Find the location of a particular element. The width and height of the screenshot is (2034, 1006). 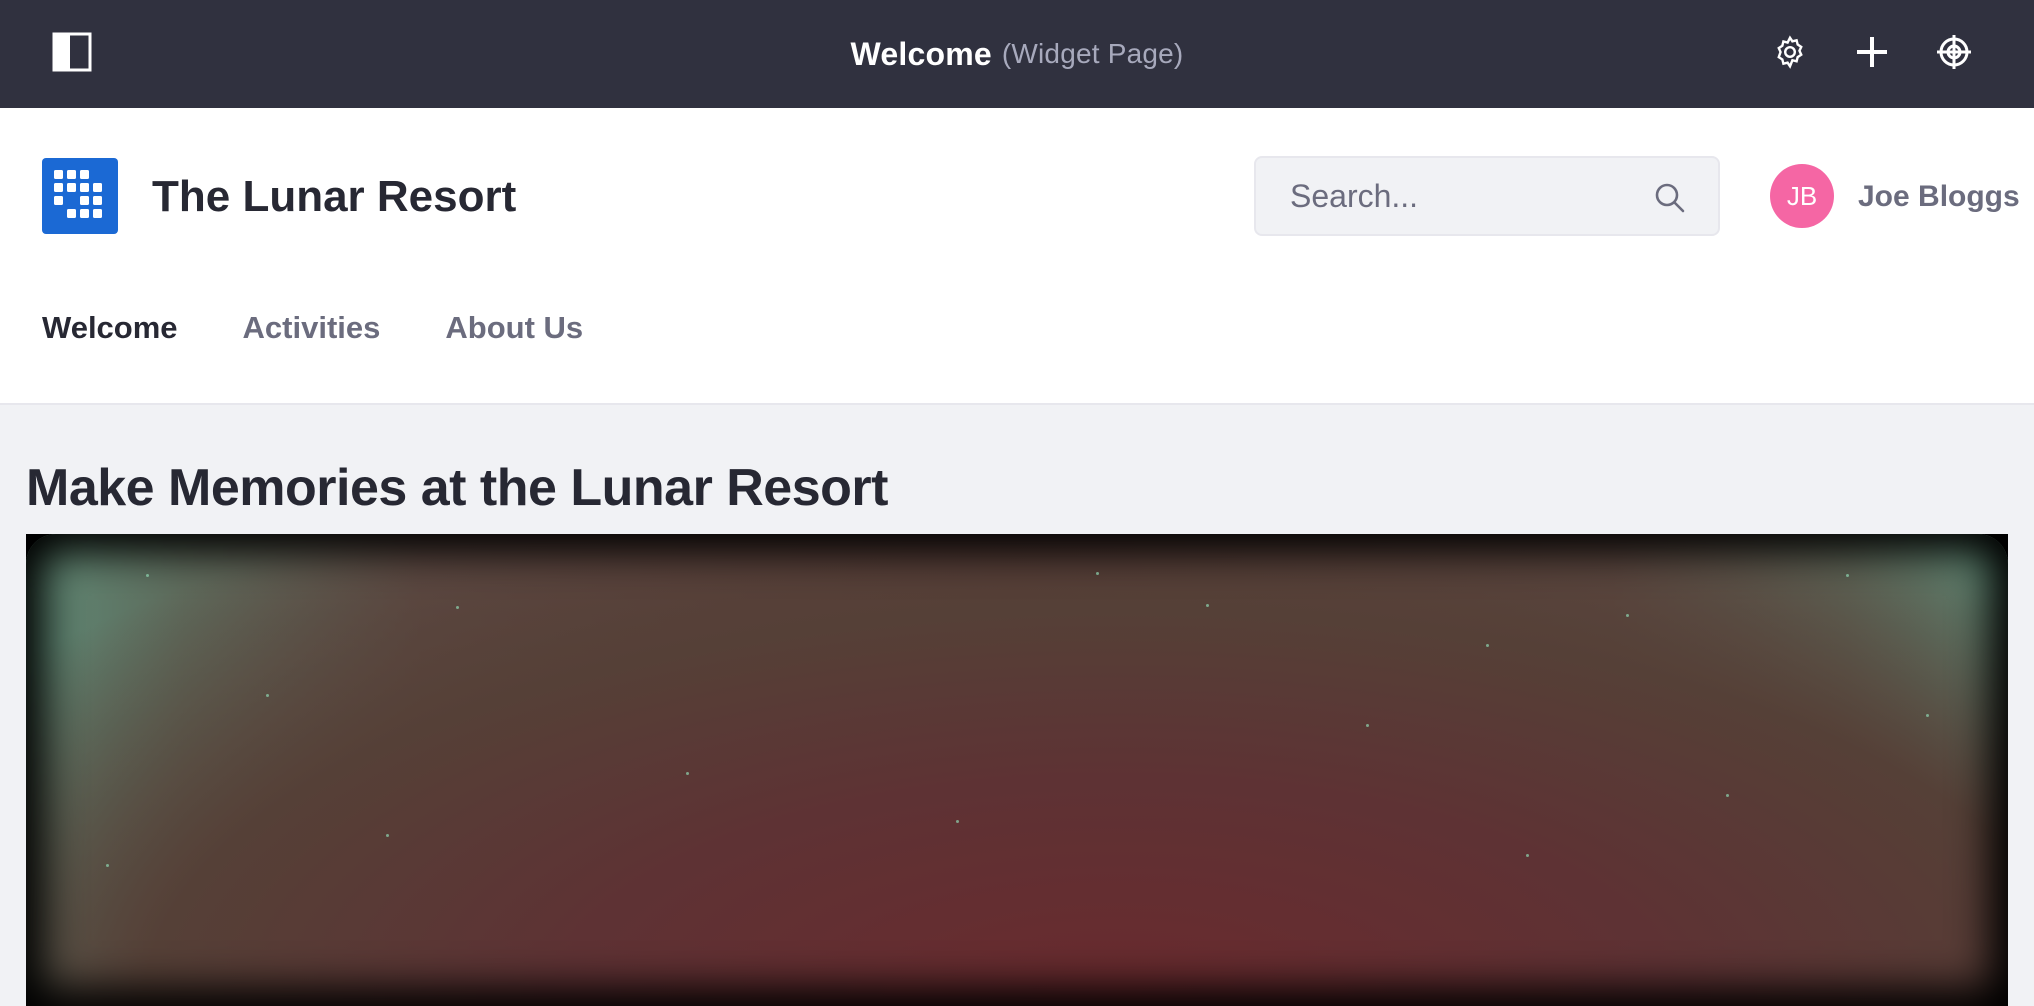

plus-icon is located at coordinates (1872, 52).